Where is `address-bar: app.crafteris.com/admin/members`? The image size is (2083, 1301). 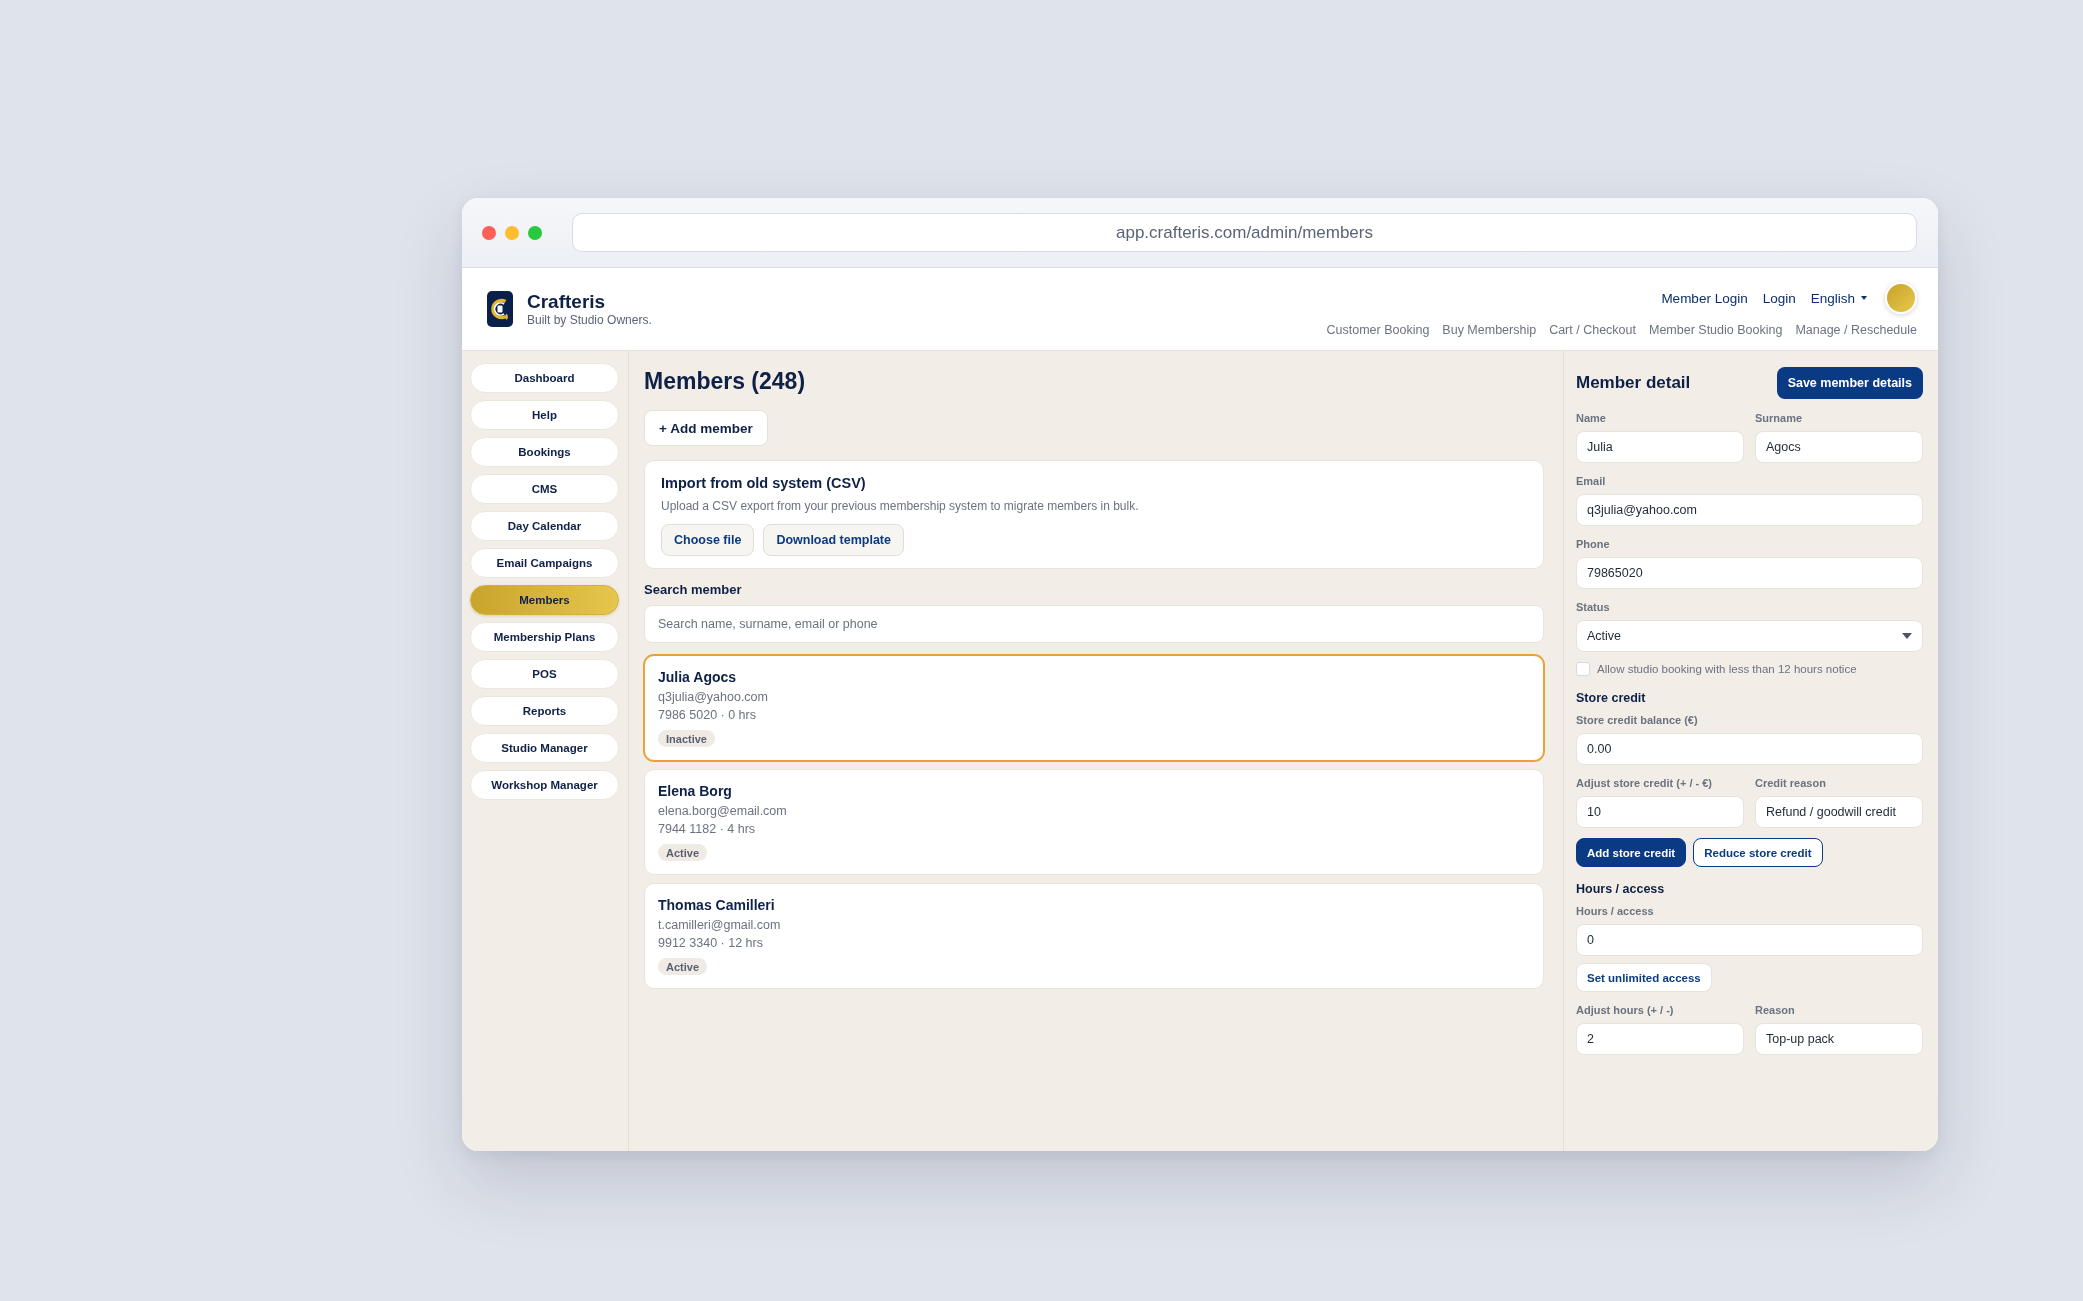
address-bar: app.crafteris.com/admin/members is located at coordinates (1244, 232).